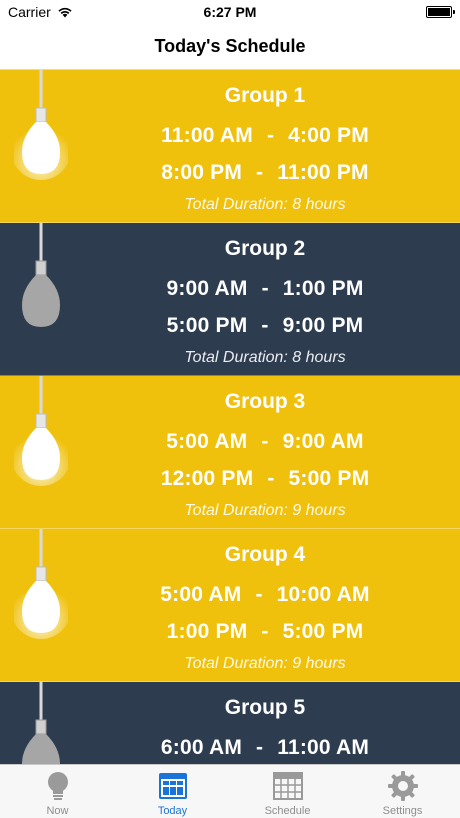 The image size is (460, 818). Describe the element at coordinates (323, 441) in the screenshot. I see `slot-end: 9:00 AM` at that location.